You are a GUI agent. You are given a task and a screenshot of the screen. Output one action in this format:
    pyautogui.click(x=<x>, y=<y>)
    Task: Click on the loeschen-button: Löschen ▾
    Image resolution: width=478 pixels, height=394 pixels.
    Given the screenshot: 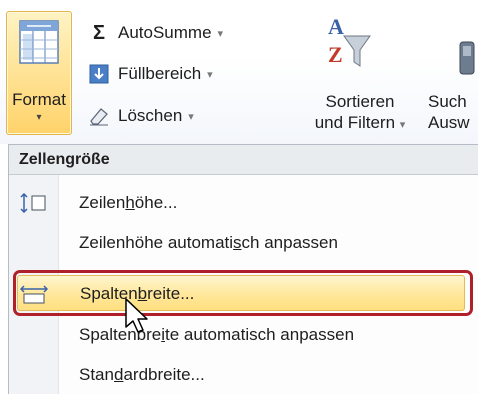 What is the action you would take?
    pyautogui.click(x=141, y=116)
    